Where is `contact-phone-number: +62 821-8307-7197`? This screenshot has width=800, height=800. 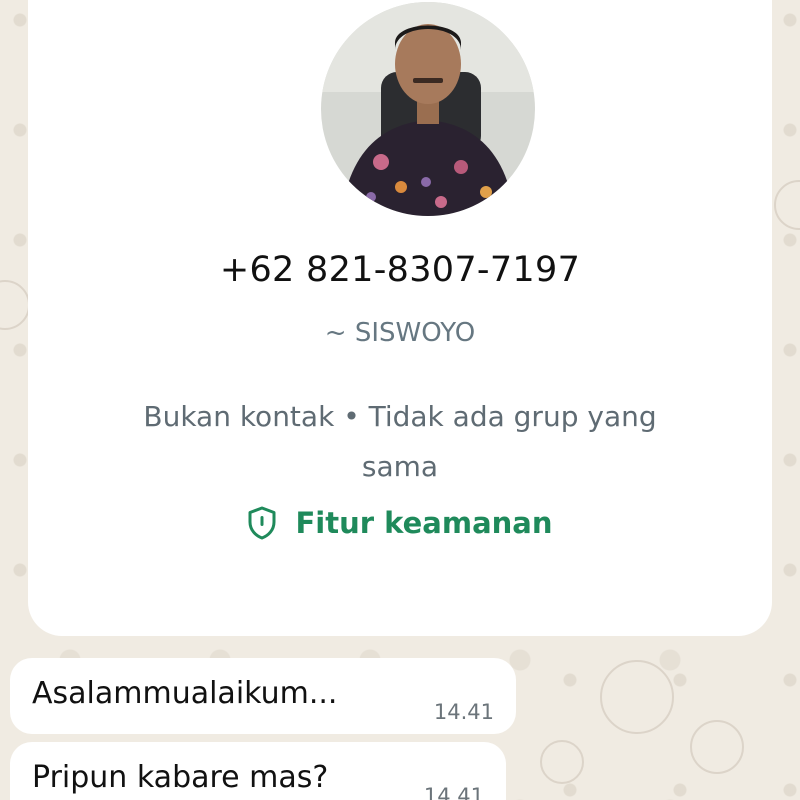 contact-phone-number: +62 821-8307-7197 is located at coordinates (400, 270).